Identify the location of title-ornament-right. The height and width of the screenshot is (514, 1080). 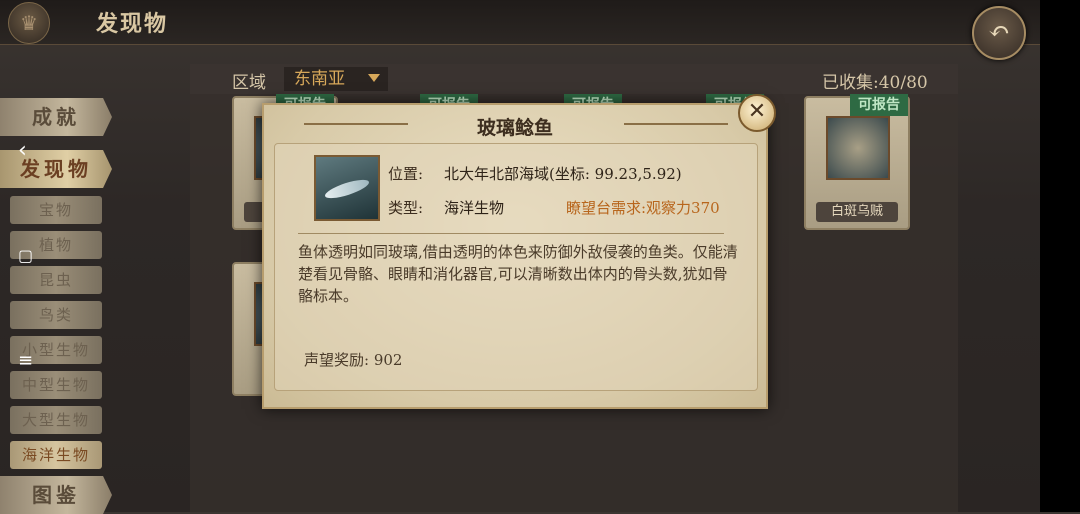
(676, 124).